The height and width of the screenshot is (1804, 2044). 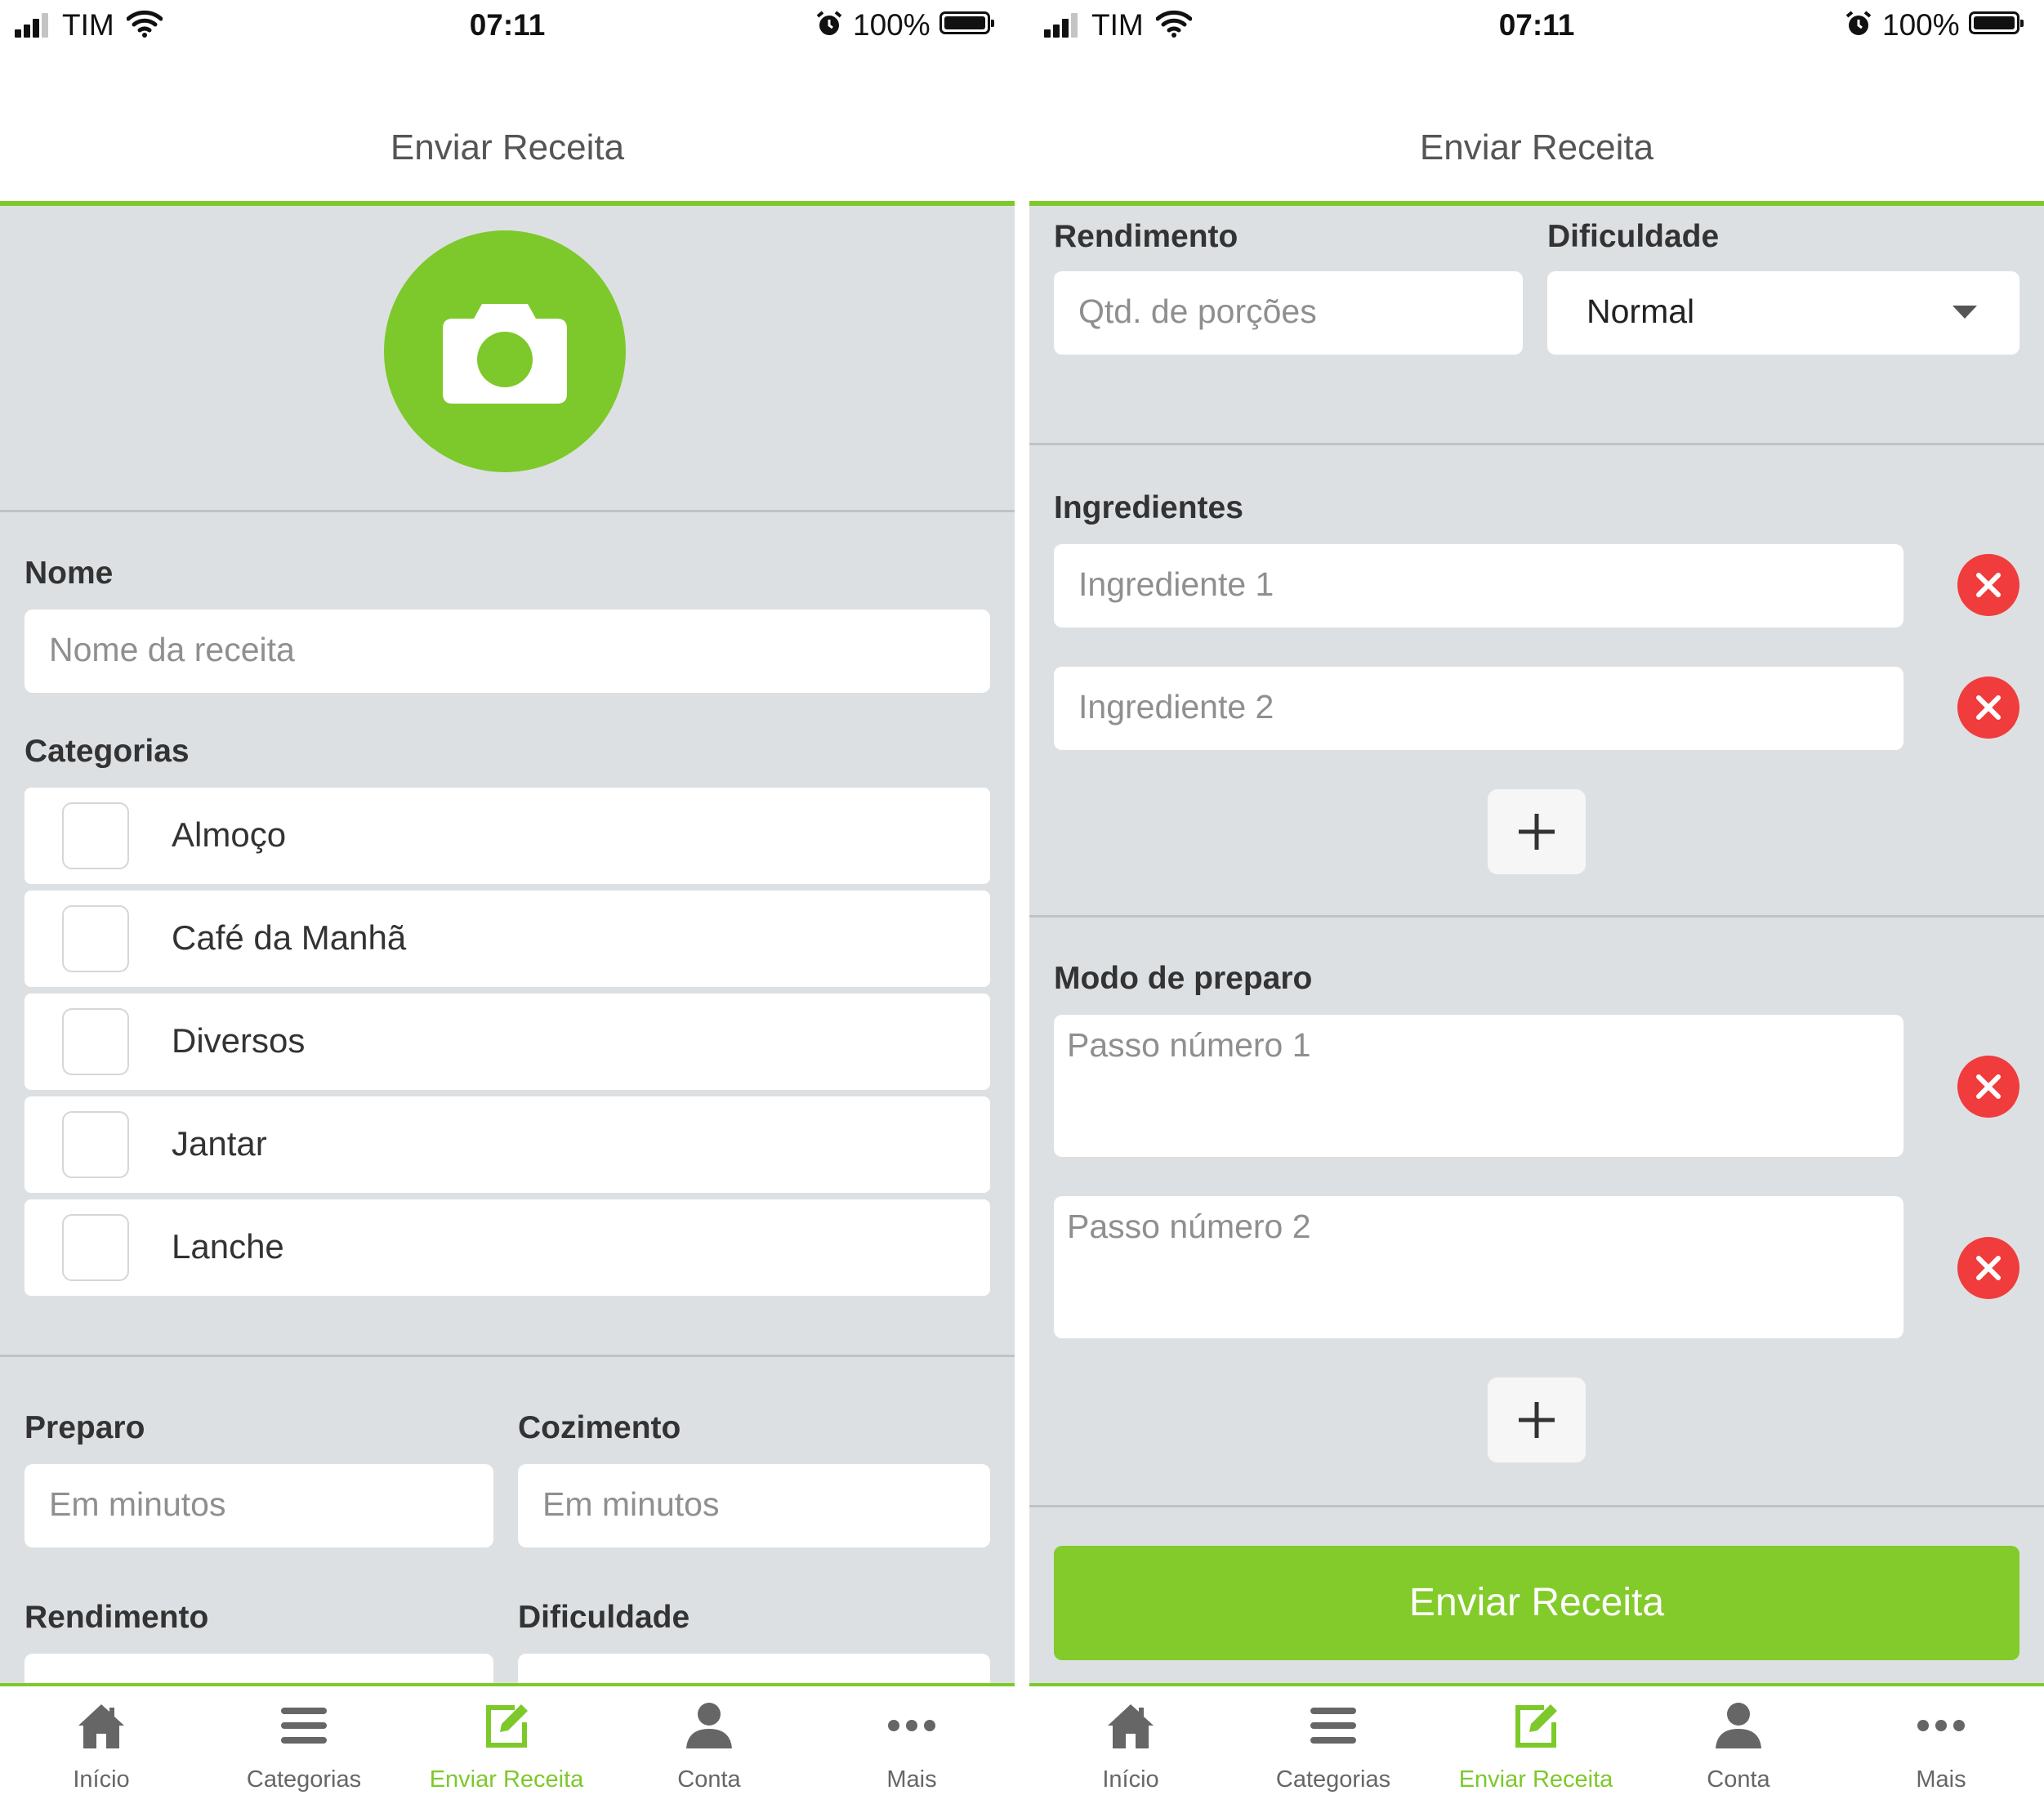 What do you see at coordinates (228, 1246) in the screenshot?
I see `category-label: Lanche` at bounding box center [228, 1246].